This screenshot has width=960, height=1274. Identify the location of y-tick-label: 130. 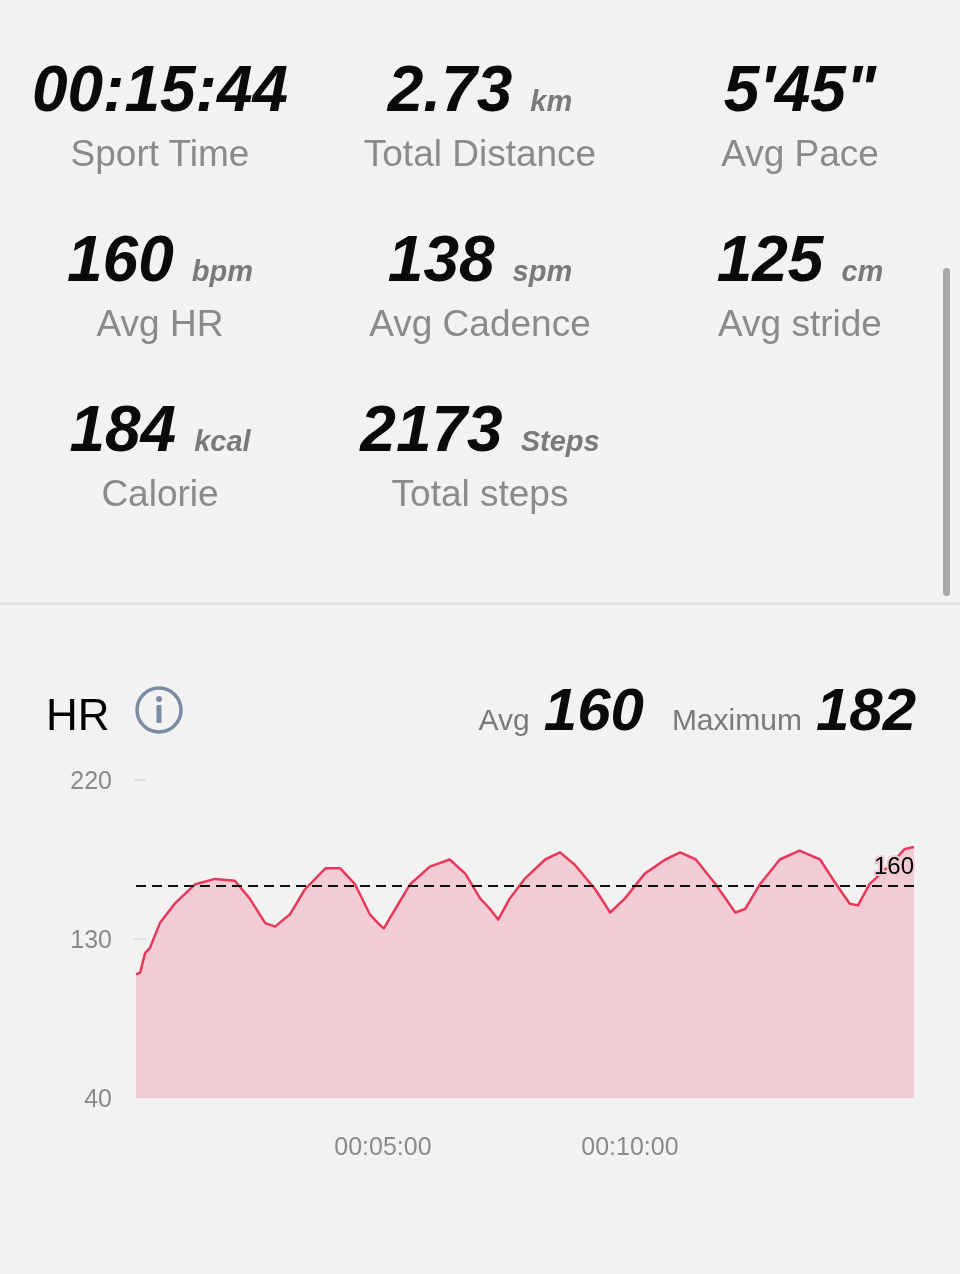
(91, 939).